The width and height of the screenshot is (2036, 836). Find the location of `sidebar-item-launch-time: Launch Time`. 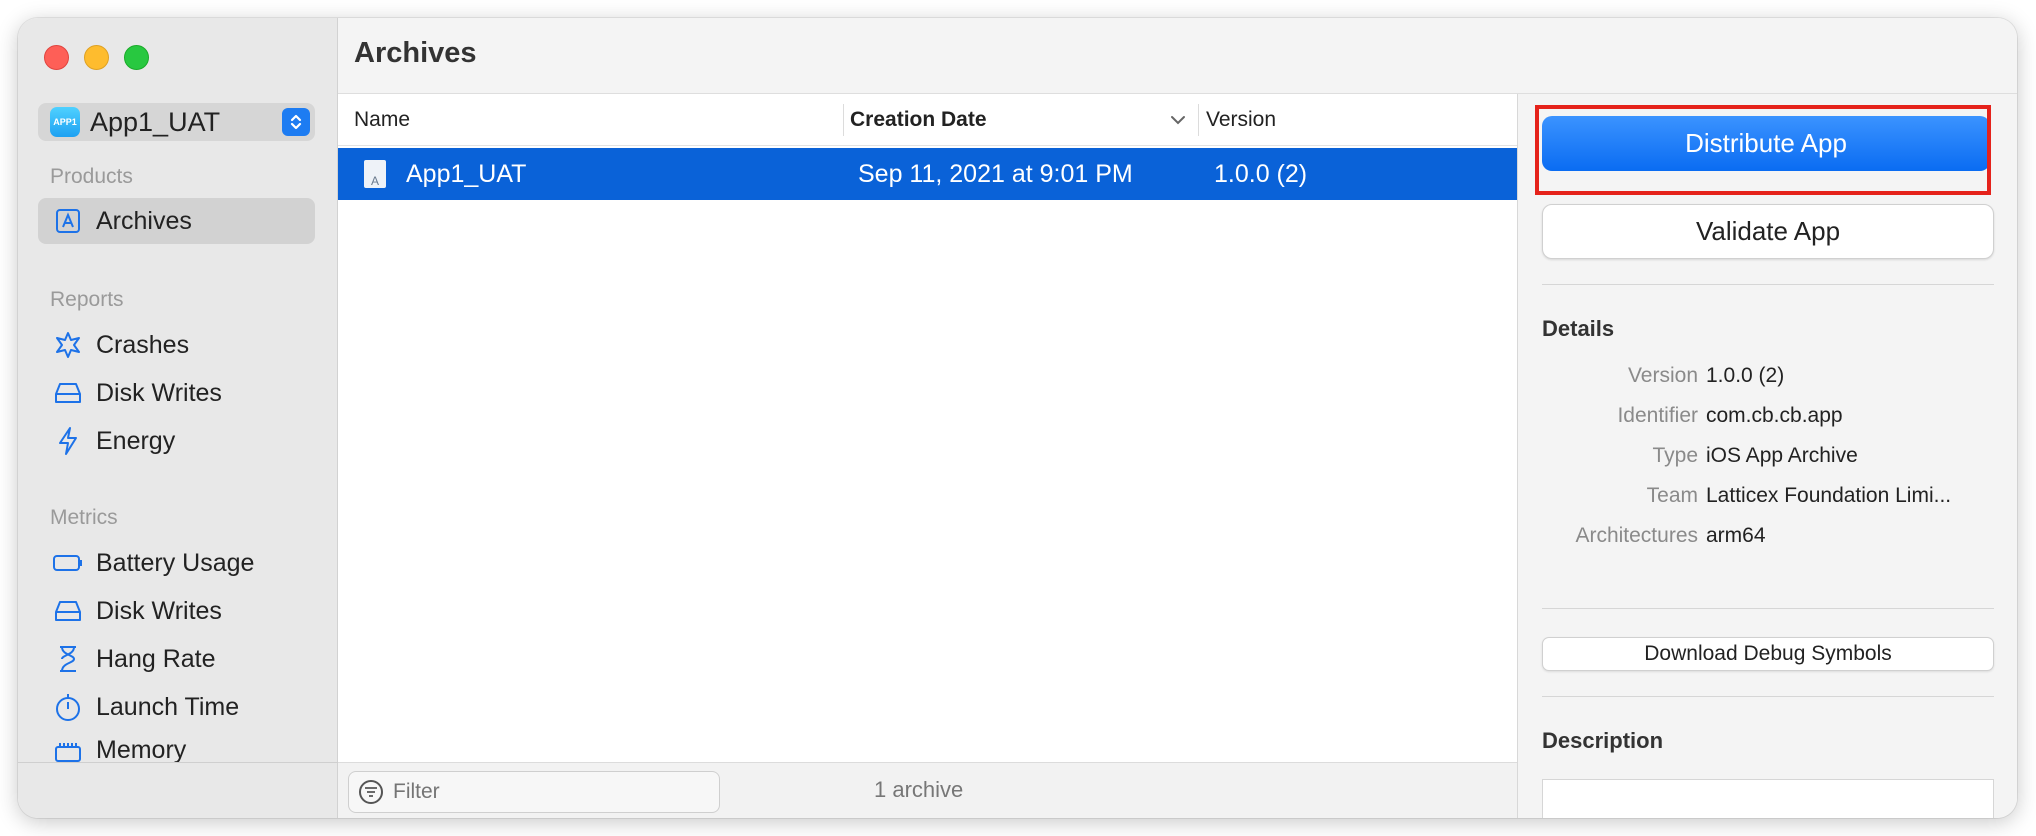

sidebar-item-launch-time: Launch Time is located at coordinates (176, 707).